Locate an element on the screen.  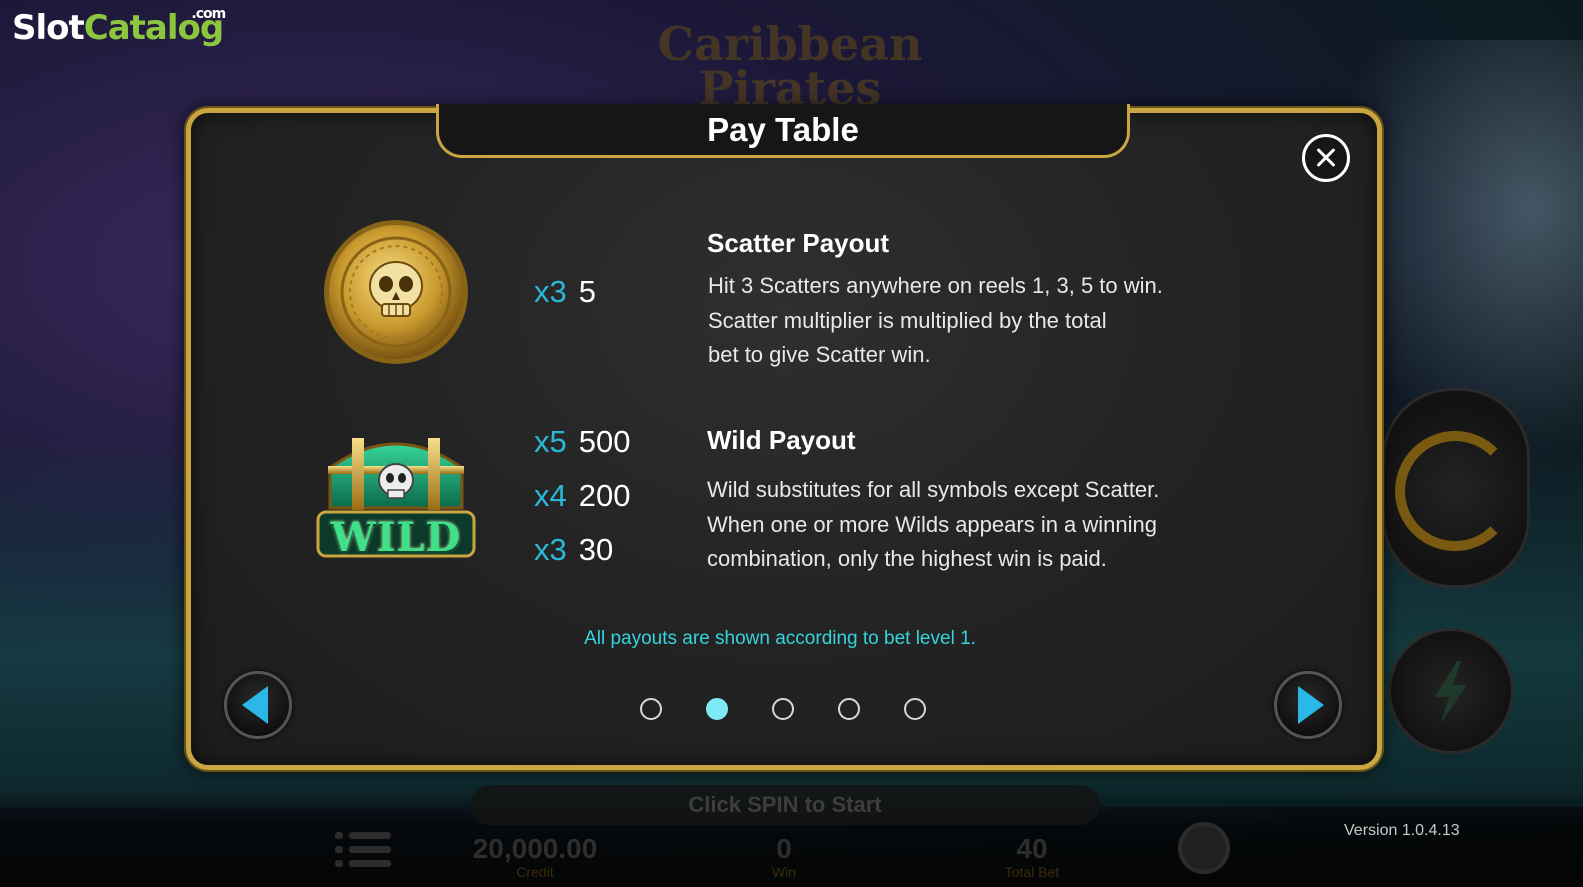
credit-value: 20,000.00 is located at coordinates (535, 848).